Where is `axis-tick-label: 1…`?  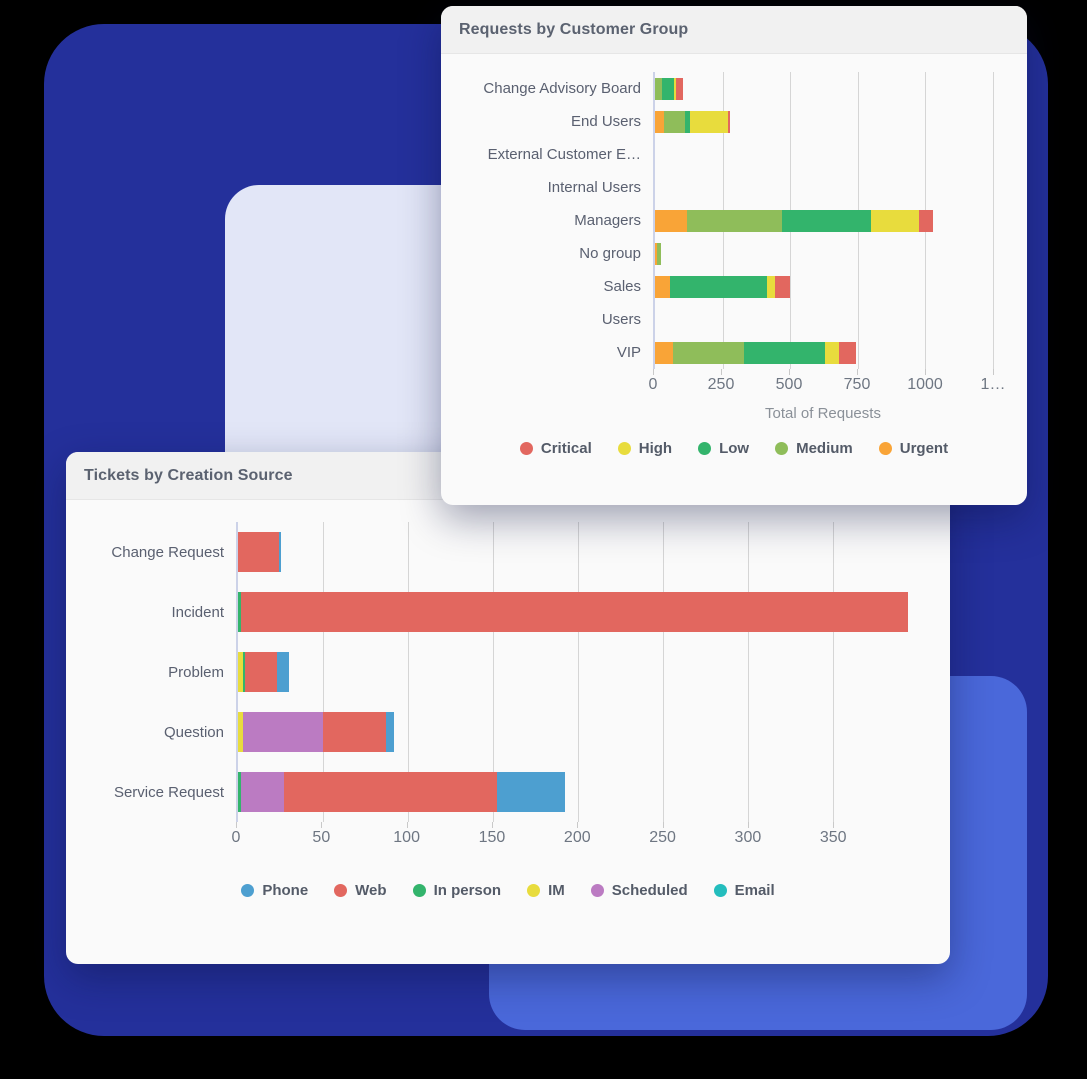
axis-tick-label: 1… is located at coordinates (993, 384).